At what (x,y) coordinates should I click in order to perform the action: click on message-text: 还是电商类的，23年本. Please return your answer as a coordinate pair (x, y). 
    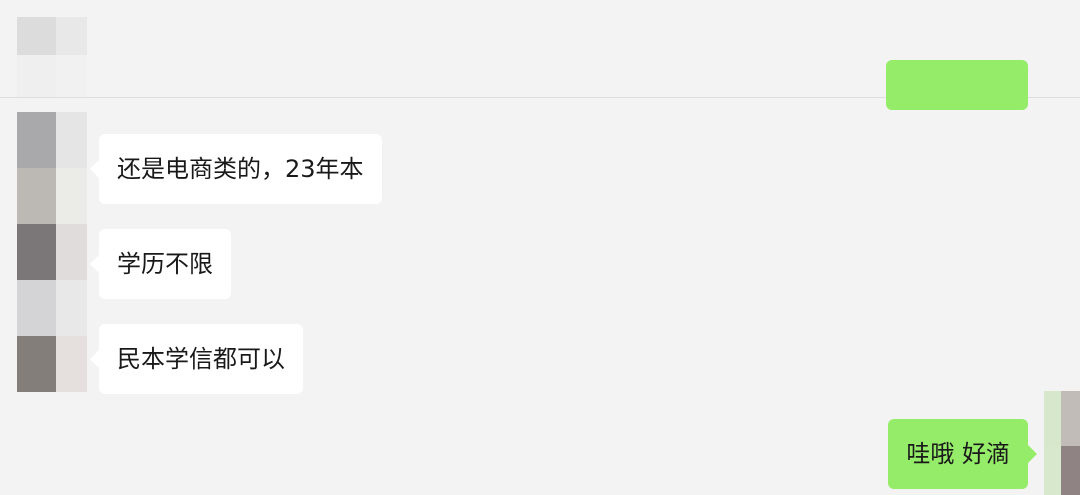
    Looking at the image, I should click on (240, 169).